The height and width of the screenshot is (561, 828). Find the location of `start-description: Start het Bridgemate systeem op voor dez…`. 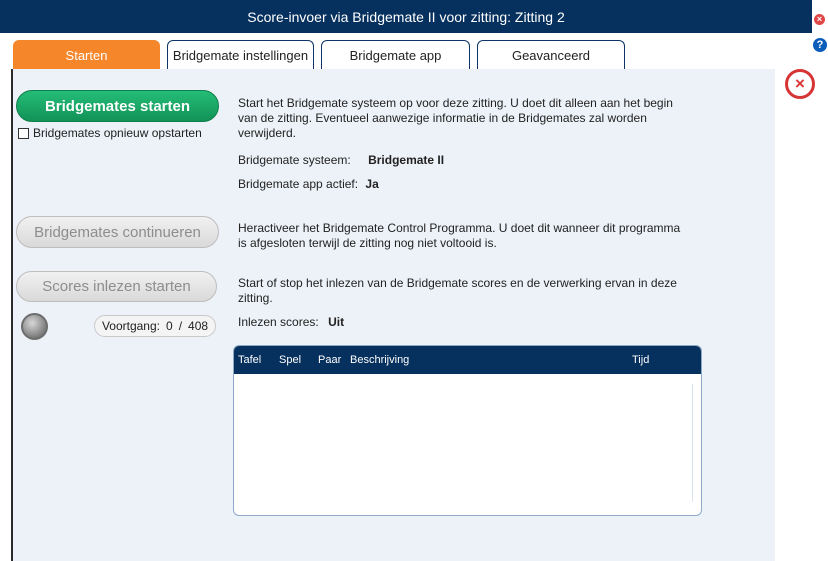

start-description: Start het Bridgemate systeem op voor dez… is located at coordinates (455, 118).